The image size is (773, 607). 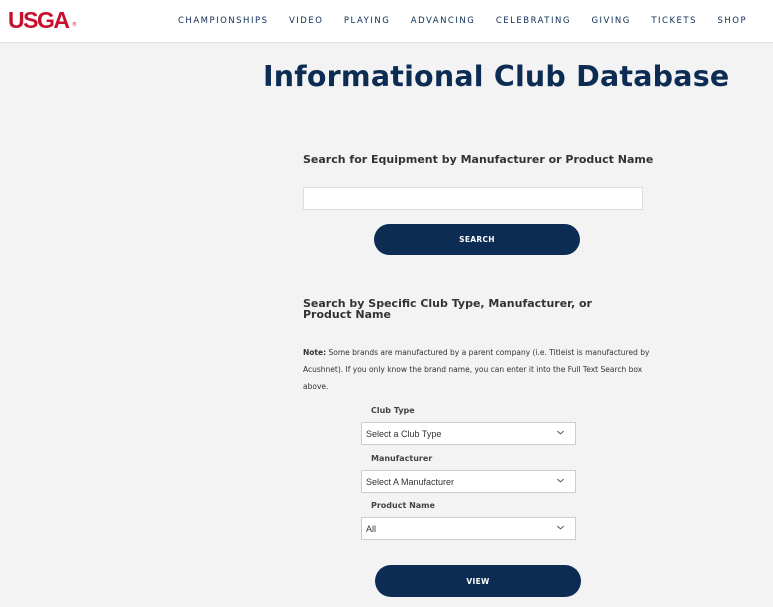 What do you see at coordinates (223, 21) in the screenshot?
I see `nav-item-championships: CHAMPIONSHIPS` at bounding box center [223, 21].